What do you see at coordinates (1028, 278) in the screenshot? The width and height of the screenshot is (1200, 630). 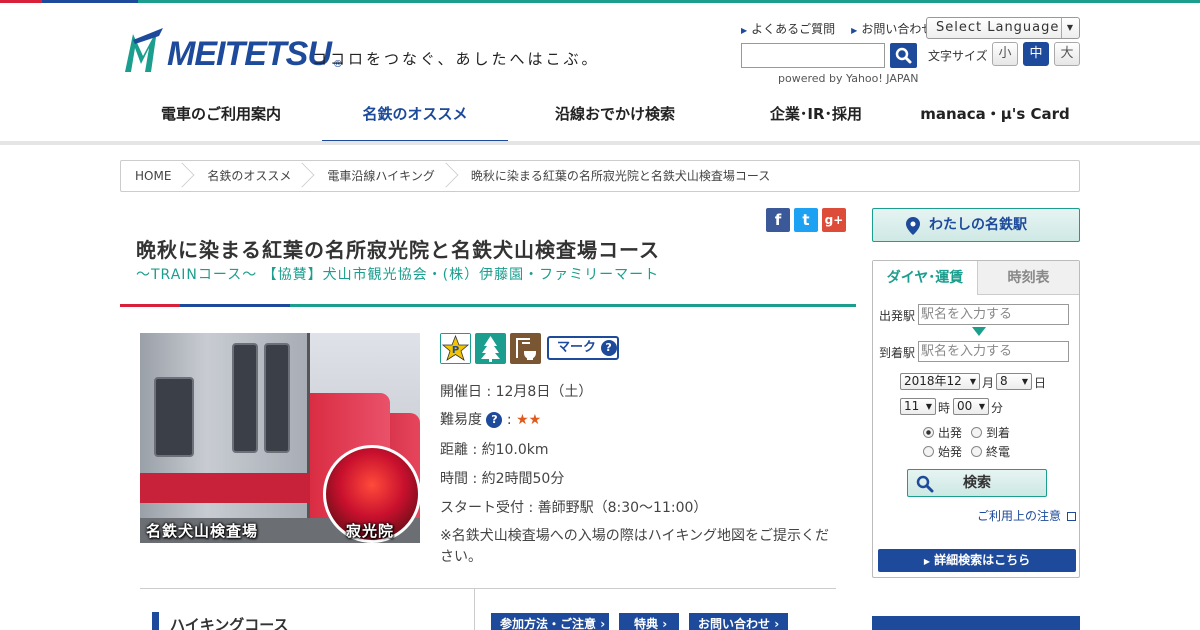 I see `tab-timetable: 時刻表` at bounding box center [1028, 278].